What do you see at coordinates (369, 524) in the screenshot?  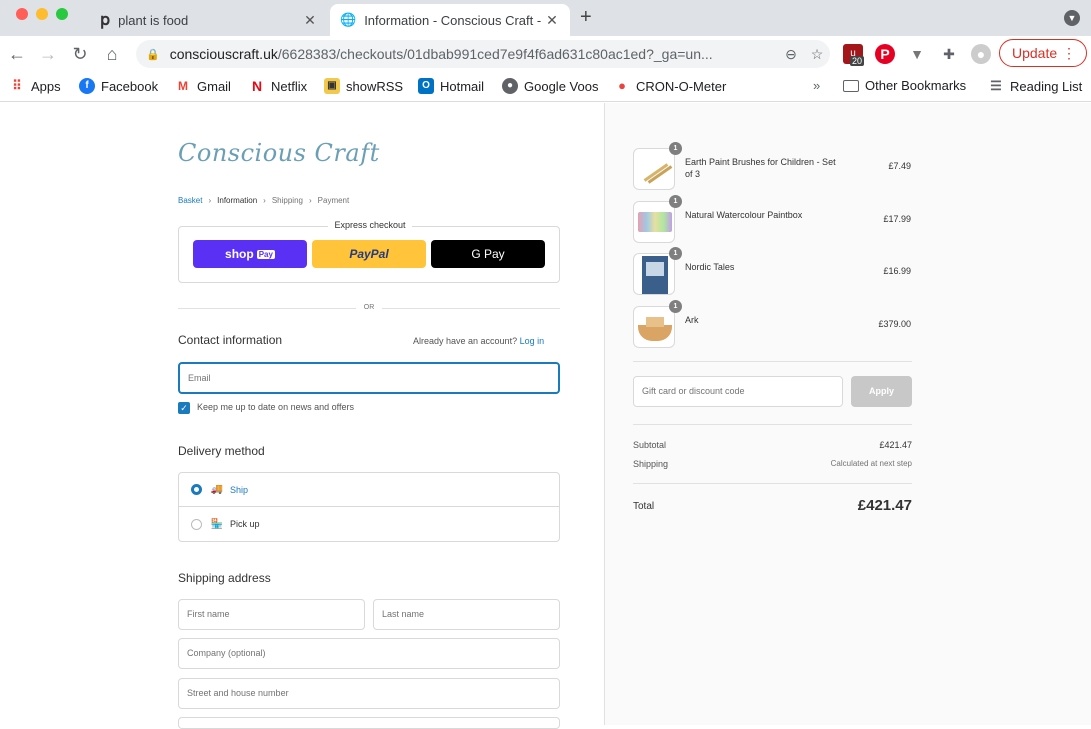 I see `delivery-option-pickup: 🏪 Pick up` at bounding box center [369, 524].